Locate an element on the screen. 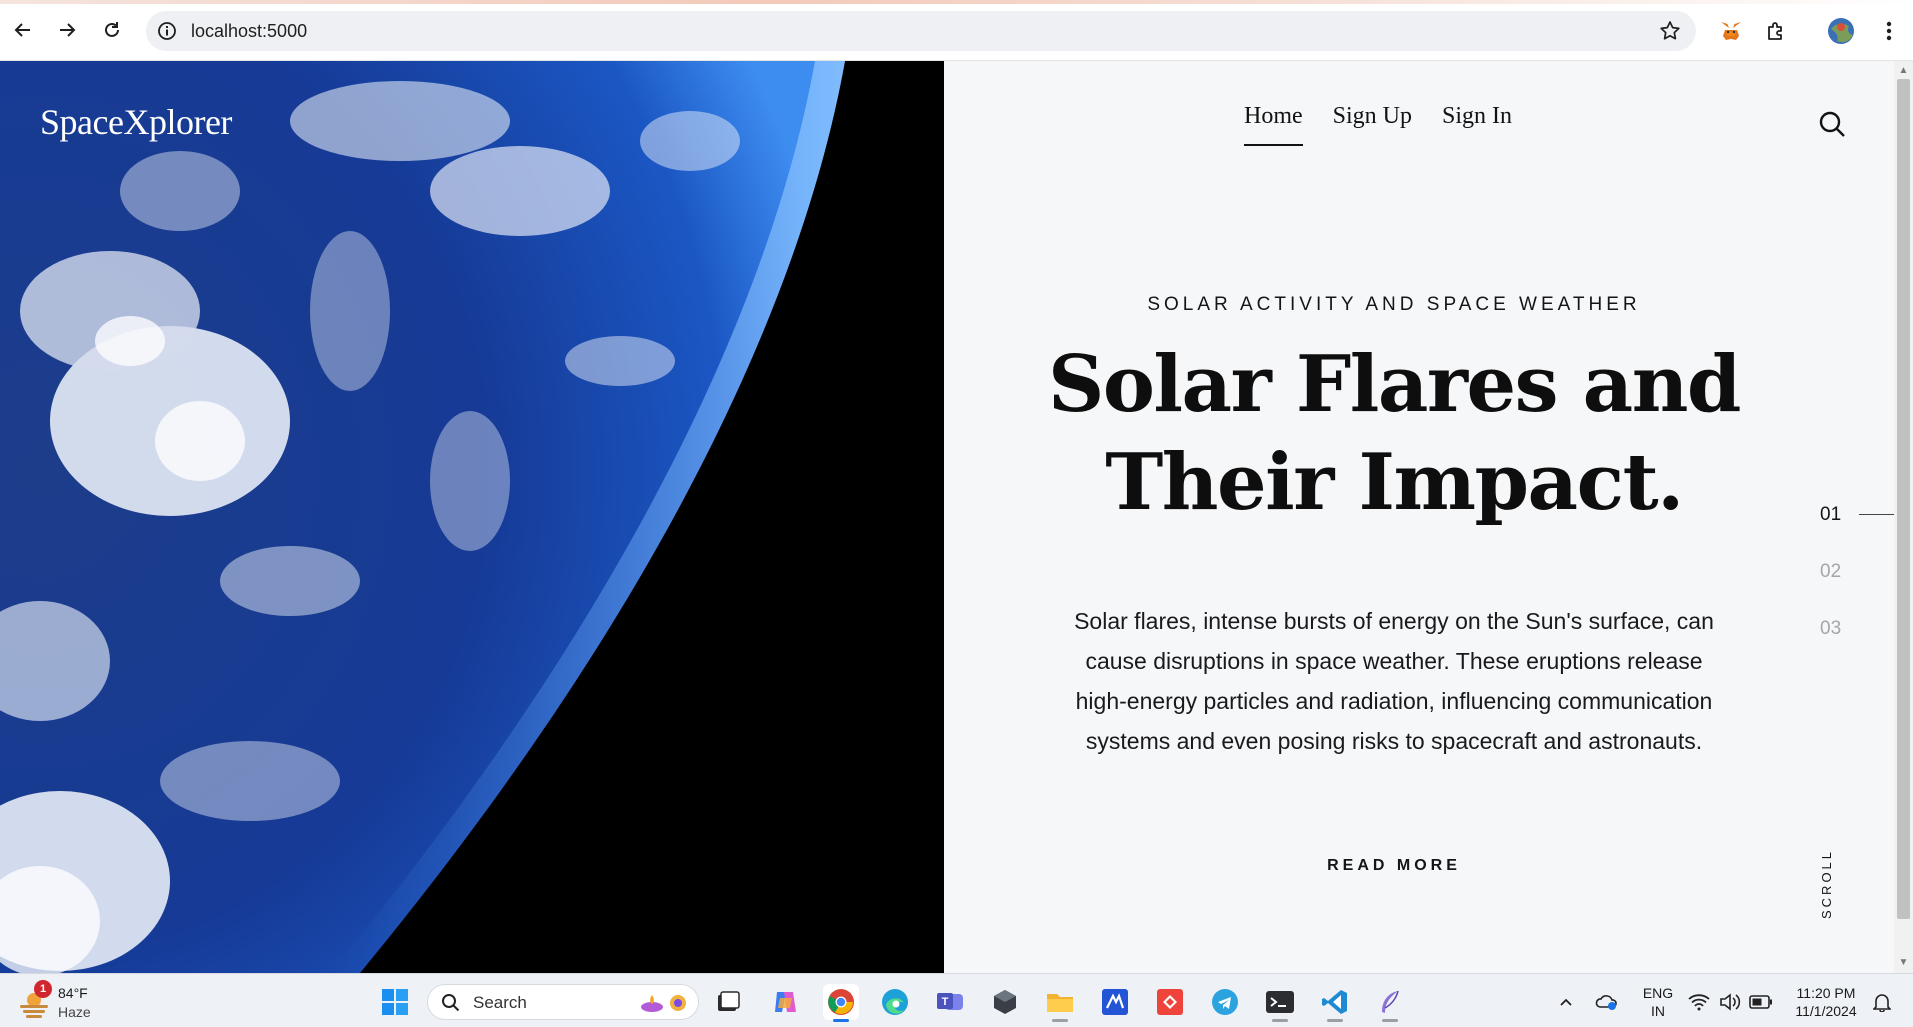 This screenshot has width=1913, height=1027. onedrive-sync-icon is located at coordinates (1607, 1002).